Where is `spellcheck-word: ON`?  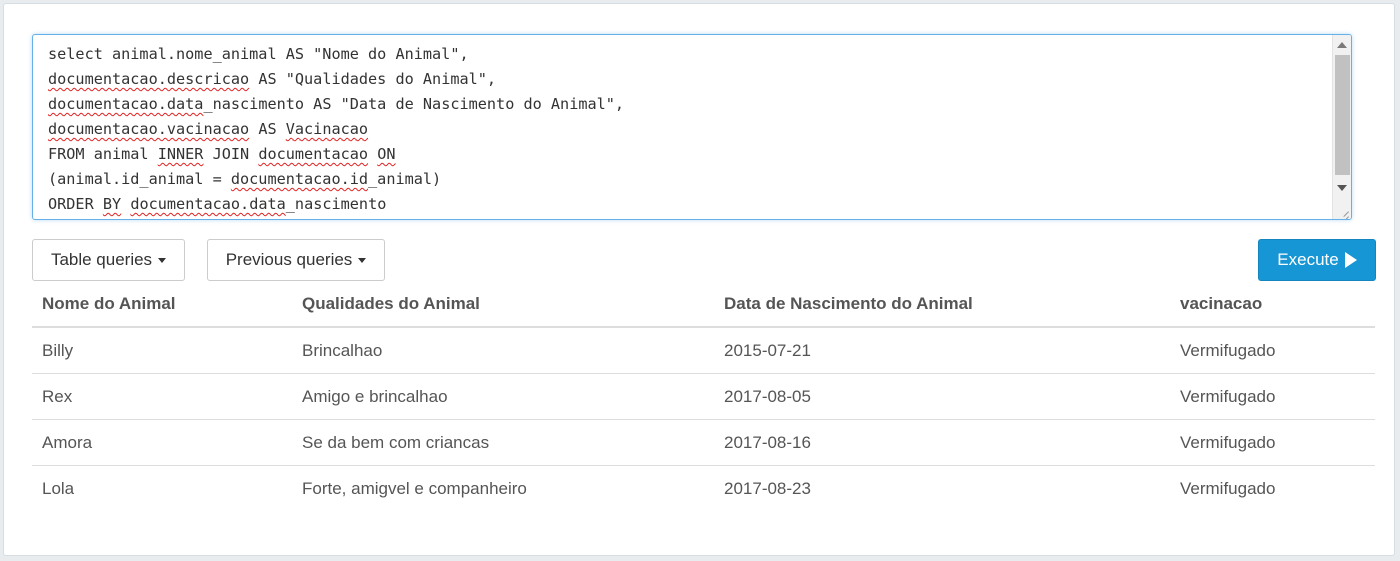
spellcheck-word: ON is located at coordinates (386, 154).